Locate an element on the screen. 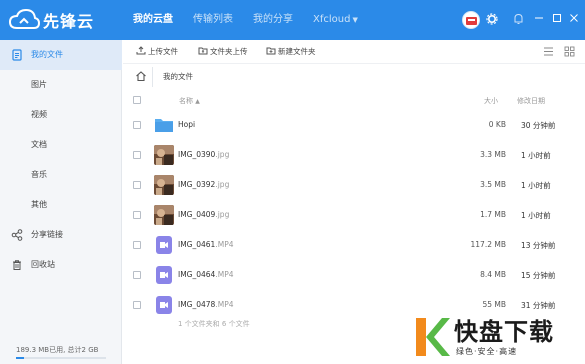 This screenshot has width=585, height=364. file-size: 55 MB is located at coordinates (494, 304).